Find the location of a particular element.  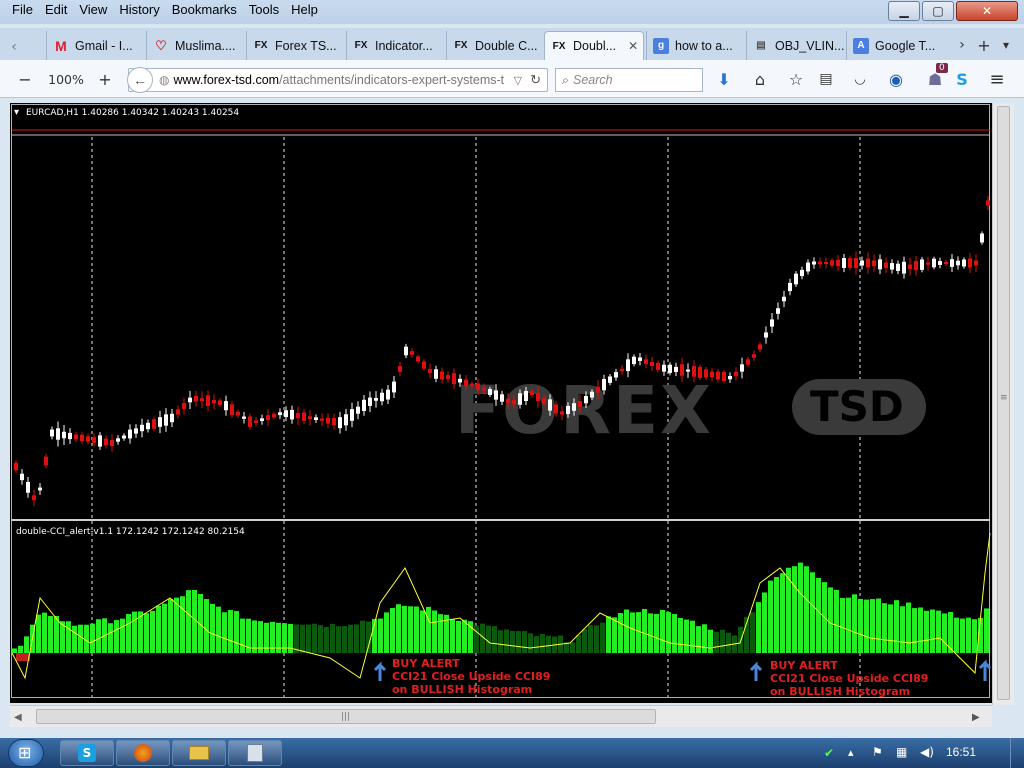

star-icon: ☆ is located at coordinates (796, 79).